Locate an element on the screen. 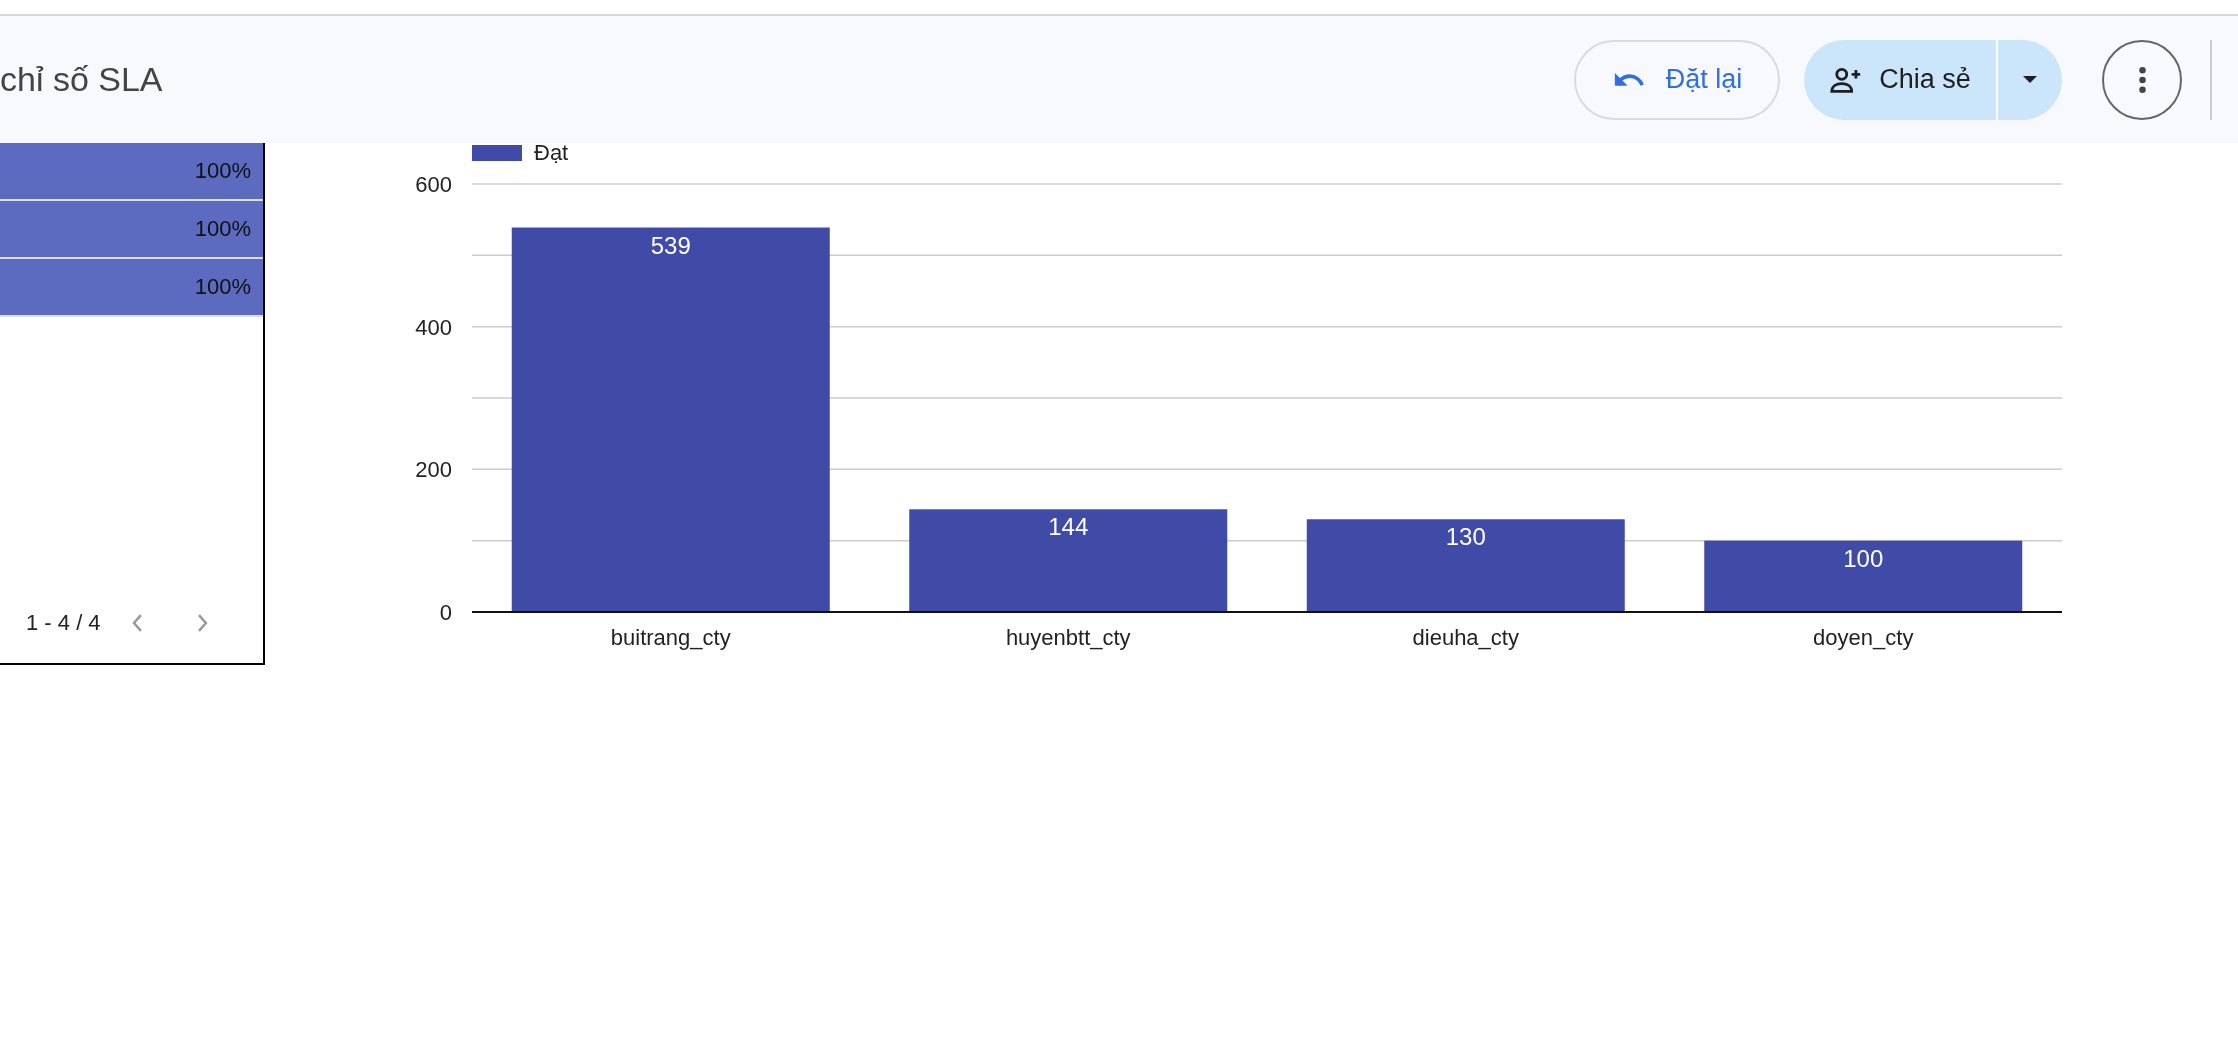 The height and width of the screenshot is (1060, 2238). y-axis-label: 400 is located at coordinates (433, 327).